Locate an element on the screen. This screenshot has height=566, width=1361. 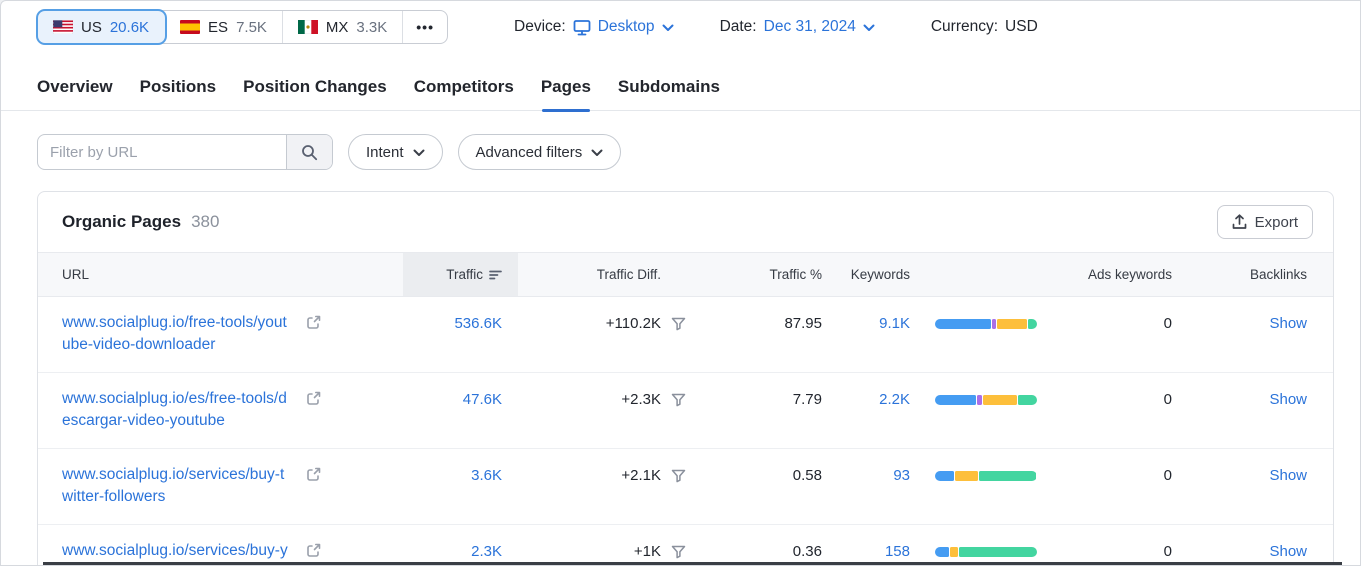
page-url-link: www.socialplug.io/services/buy-y is located at coordinates (176, 551).